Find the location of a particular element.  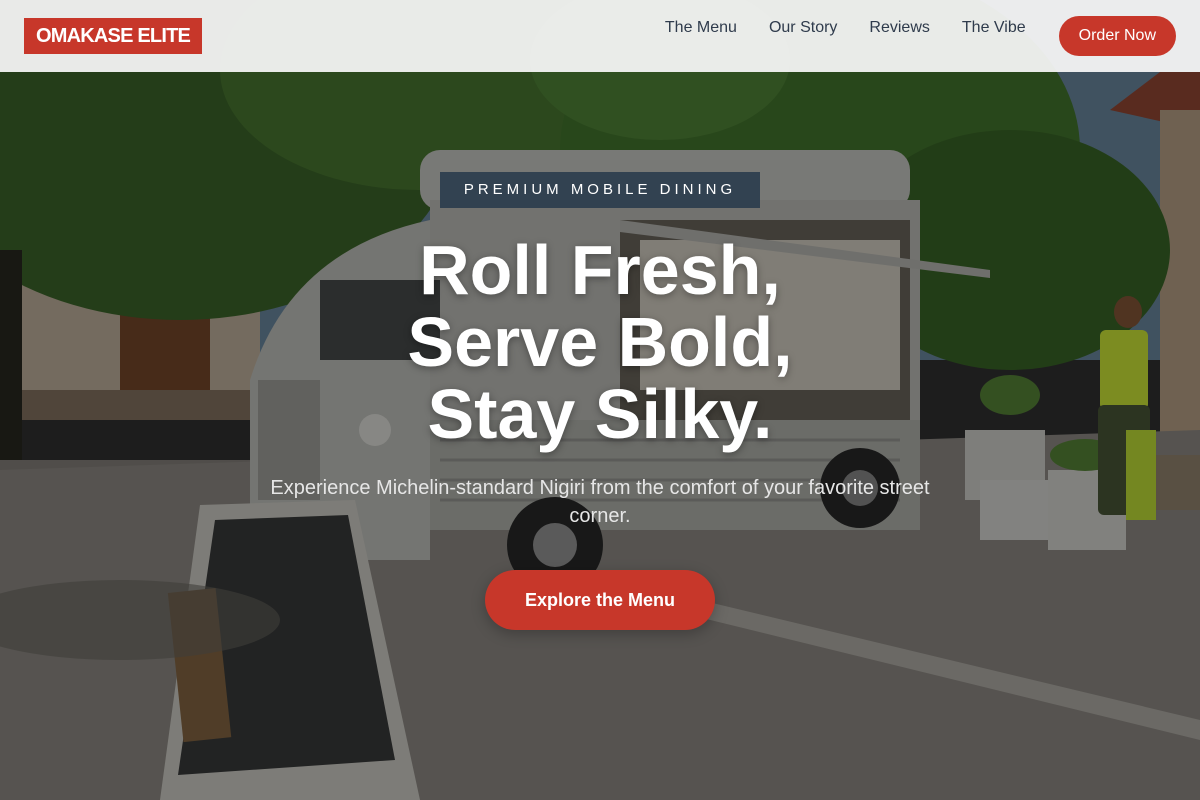

nav-link-reviews: Reviews is located at coordinates (899, 28).